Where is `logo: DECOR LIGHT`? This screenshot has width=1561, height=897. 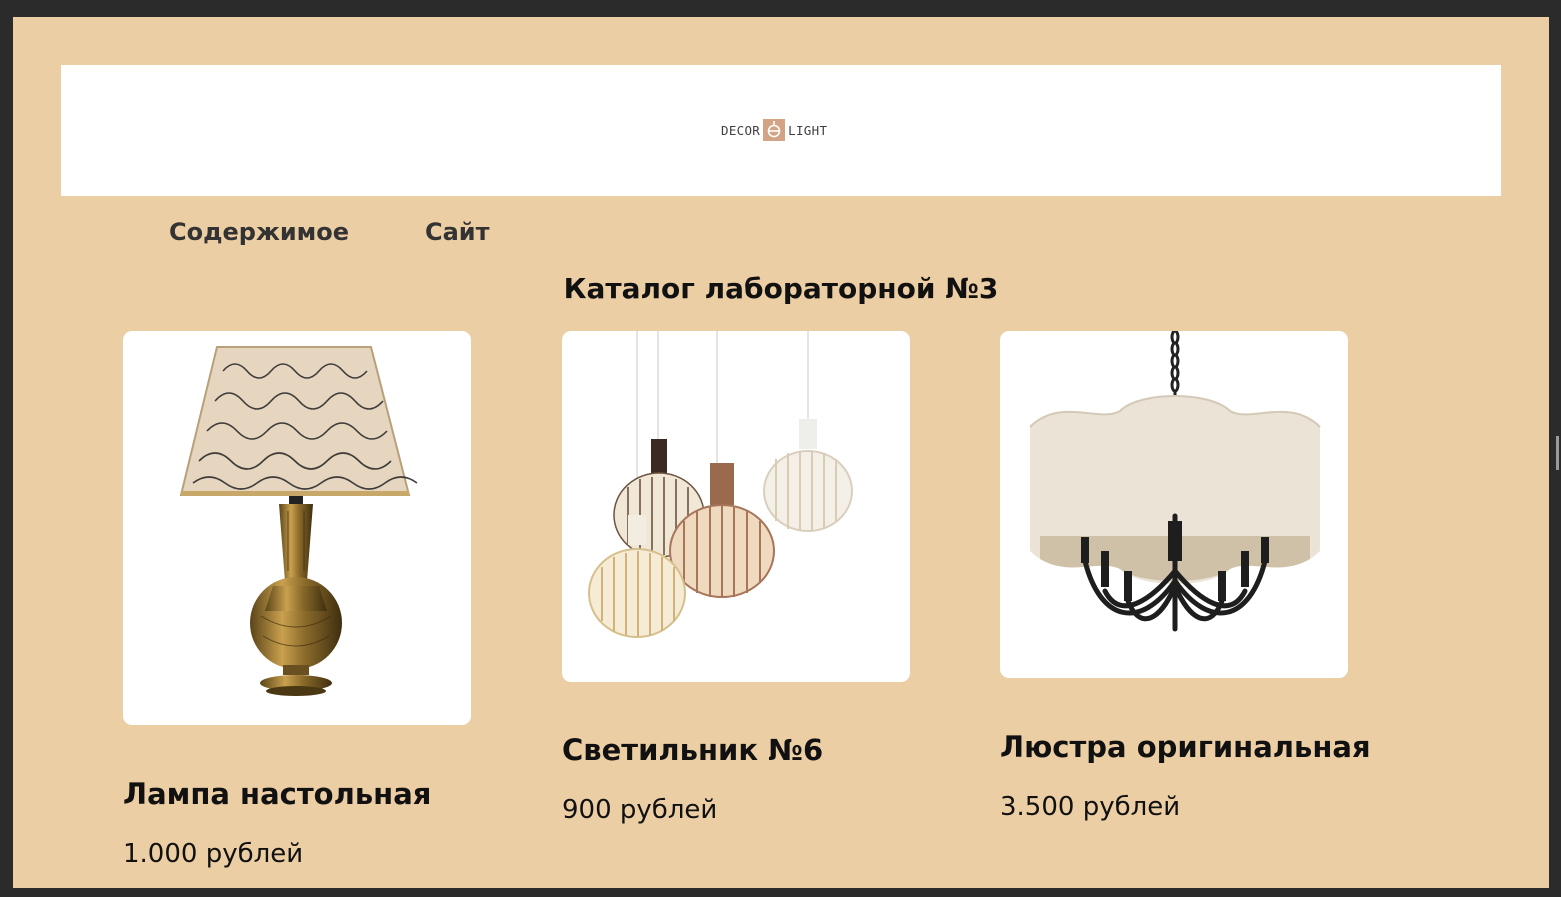 logo: DECOR LIGHT is located at coordinates (774, 130).